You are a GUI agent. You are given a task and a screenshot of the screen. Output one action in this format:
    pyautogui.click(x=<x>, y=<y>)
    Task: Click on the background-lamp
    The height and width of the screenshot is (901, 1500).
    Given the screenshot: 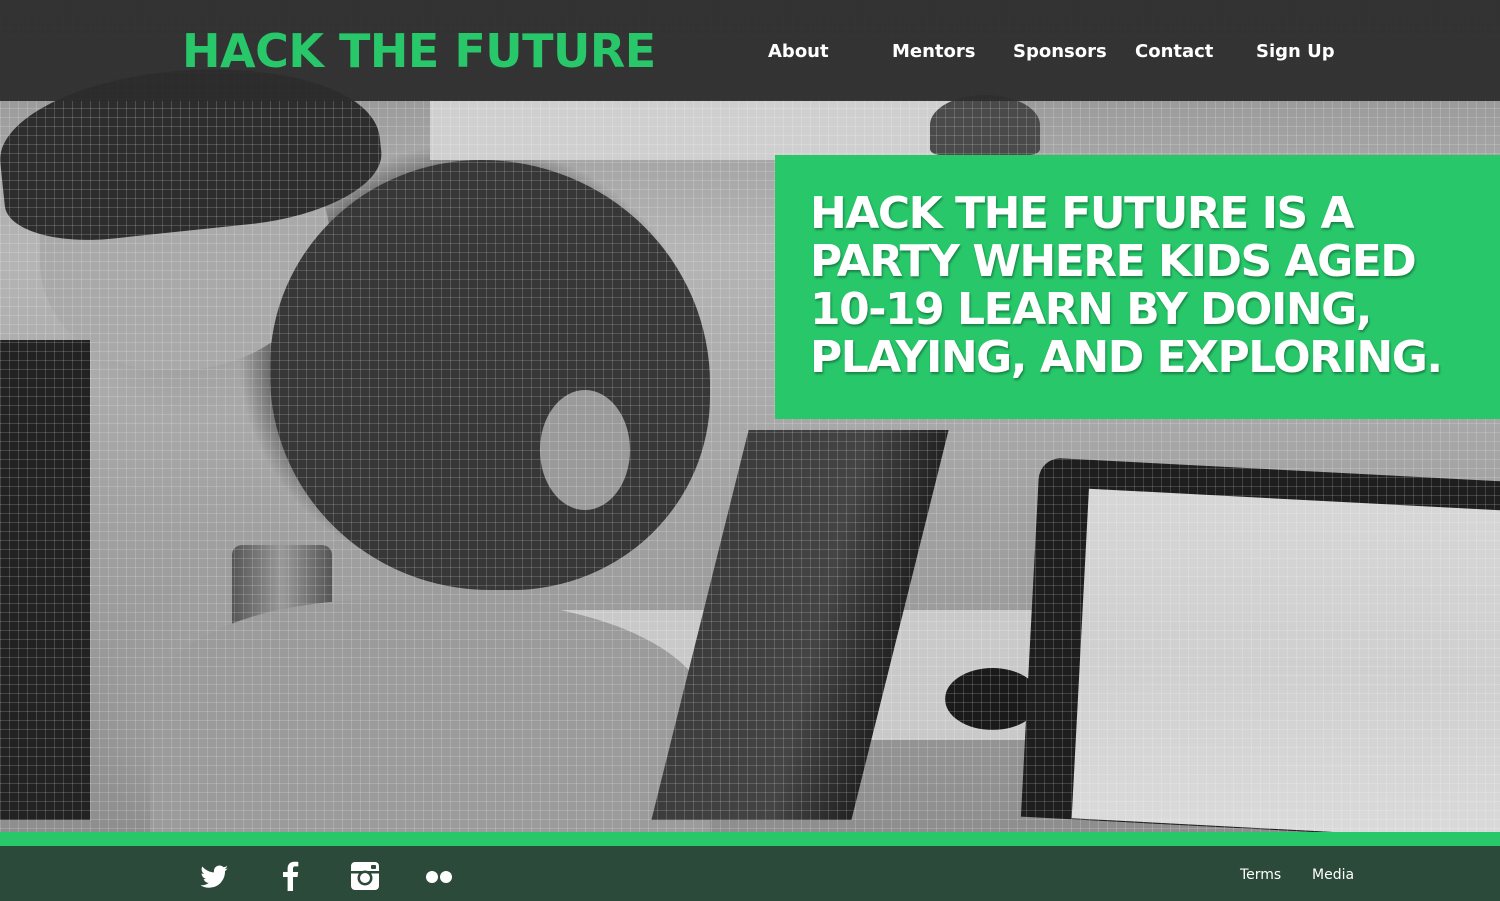 What is the action you would take?
    pyautogui.click(x=985, y=125)
    